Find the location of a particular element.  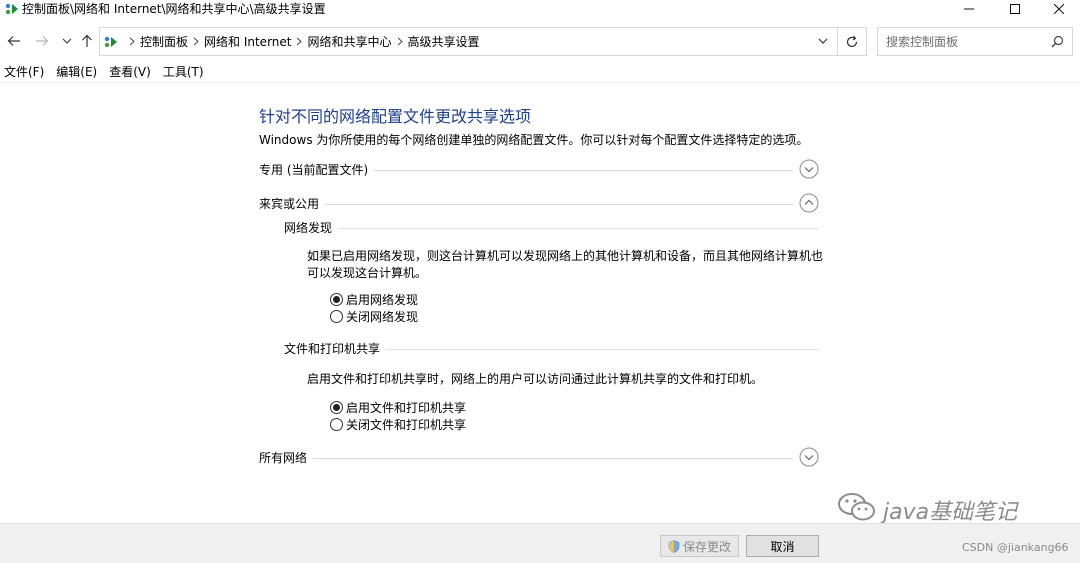

search-input is located at coordinates (963, 41).